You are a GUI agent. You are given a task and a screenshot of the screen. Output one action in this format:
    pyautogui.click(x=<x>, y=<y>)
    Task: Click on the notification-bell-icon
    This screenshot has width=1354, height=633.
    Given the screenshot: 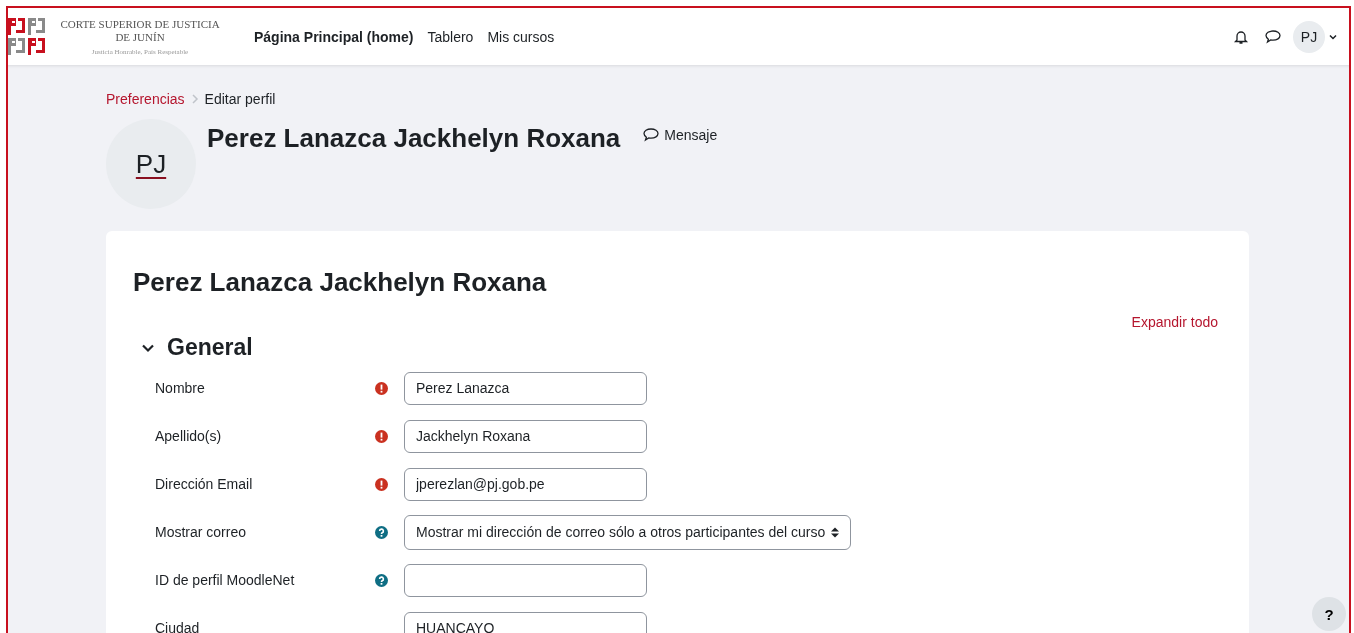 What is the action you would take?
    pyautogui.click(x=1241, y=36)
    